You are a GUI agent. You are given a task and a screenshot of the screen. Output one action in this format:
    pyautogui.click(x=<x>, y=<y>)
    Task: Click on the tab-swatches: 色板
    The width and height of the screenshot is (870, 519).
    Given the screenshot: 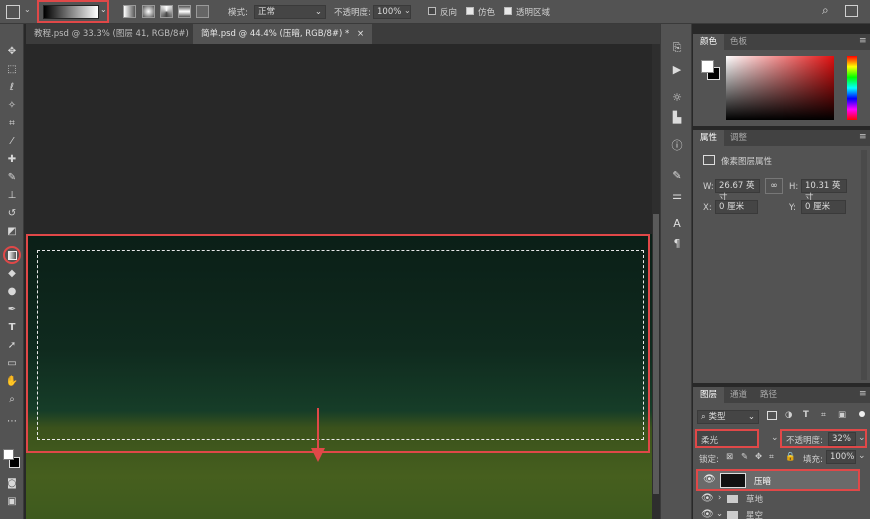 What is the action you would take?
    pyautogui.click(x=738, y=42)
    